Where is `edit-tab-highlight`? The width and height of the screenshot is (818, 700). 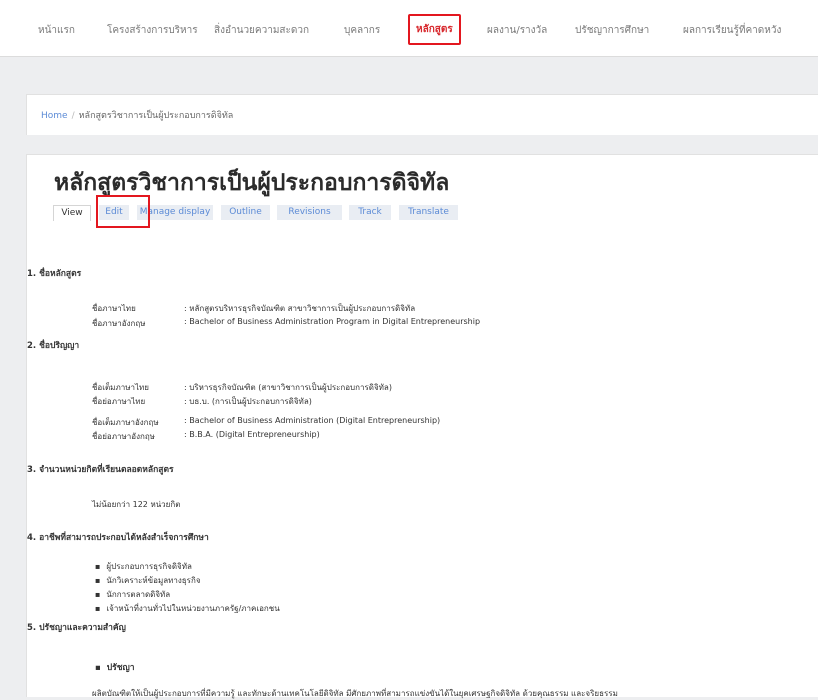
edit-tab-highlight is located at coordinates (123, 211).